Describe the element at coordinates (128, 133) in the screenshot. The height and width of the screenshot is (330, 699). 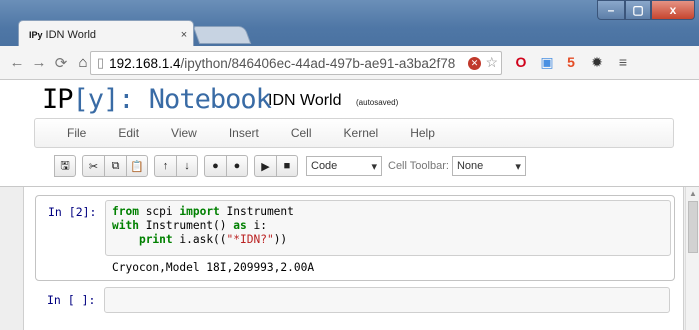
I see `menu-edit: Edit` at that location.